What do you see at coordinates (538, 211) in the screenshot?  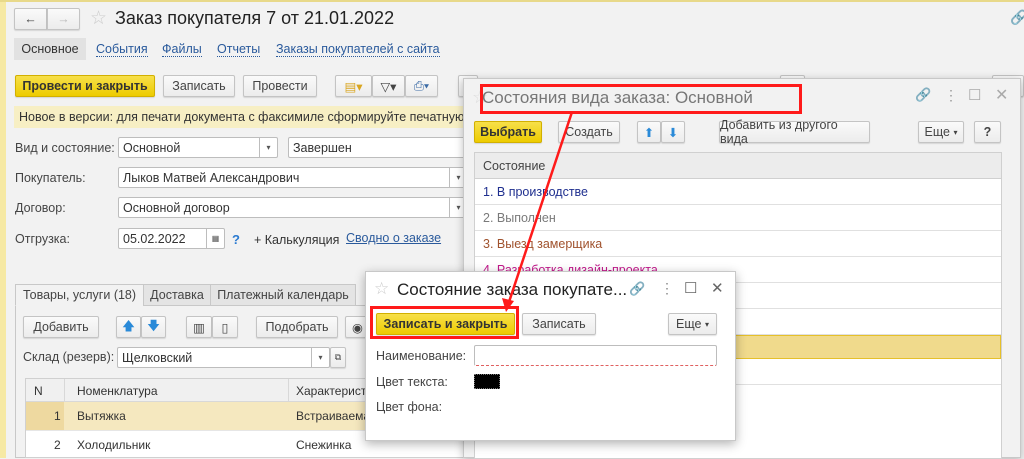 I see `annotation-arrow` at bounding box center [538, 211].